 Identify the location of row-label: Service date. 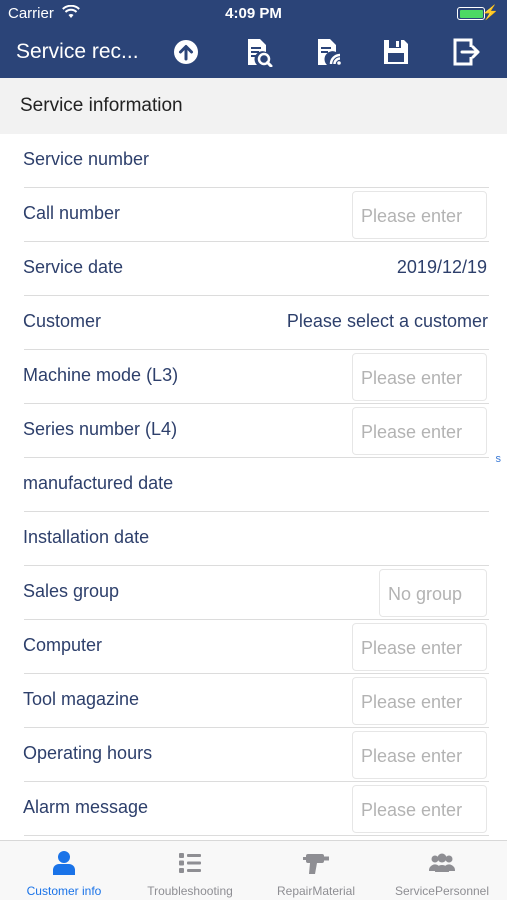
(73, 267).